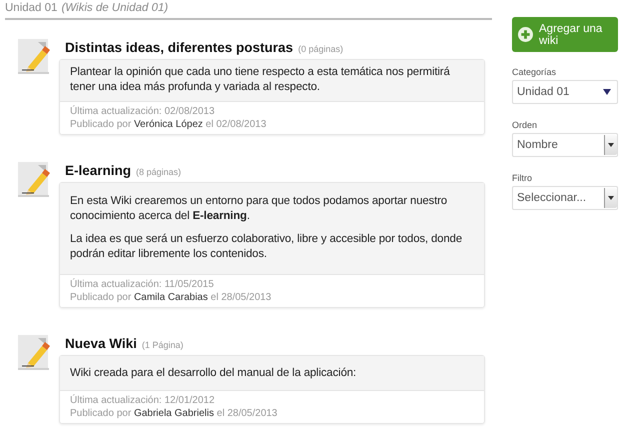 The height and width of the screenshot is (441, 624). Describe the element at coordinates (525, 125) in the screenshot. I see `filter-label: Orden` at that location.